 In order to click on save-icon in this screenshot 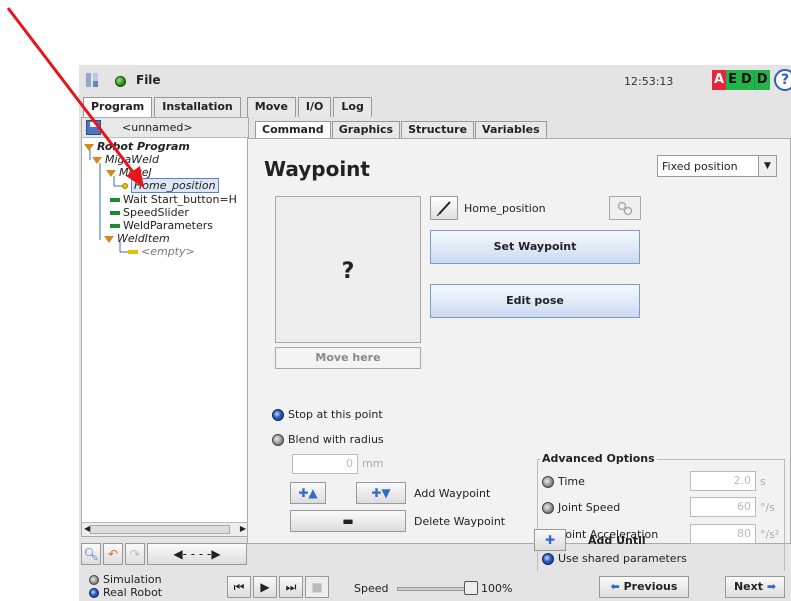, I will do `click(93, 127)`.